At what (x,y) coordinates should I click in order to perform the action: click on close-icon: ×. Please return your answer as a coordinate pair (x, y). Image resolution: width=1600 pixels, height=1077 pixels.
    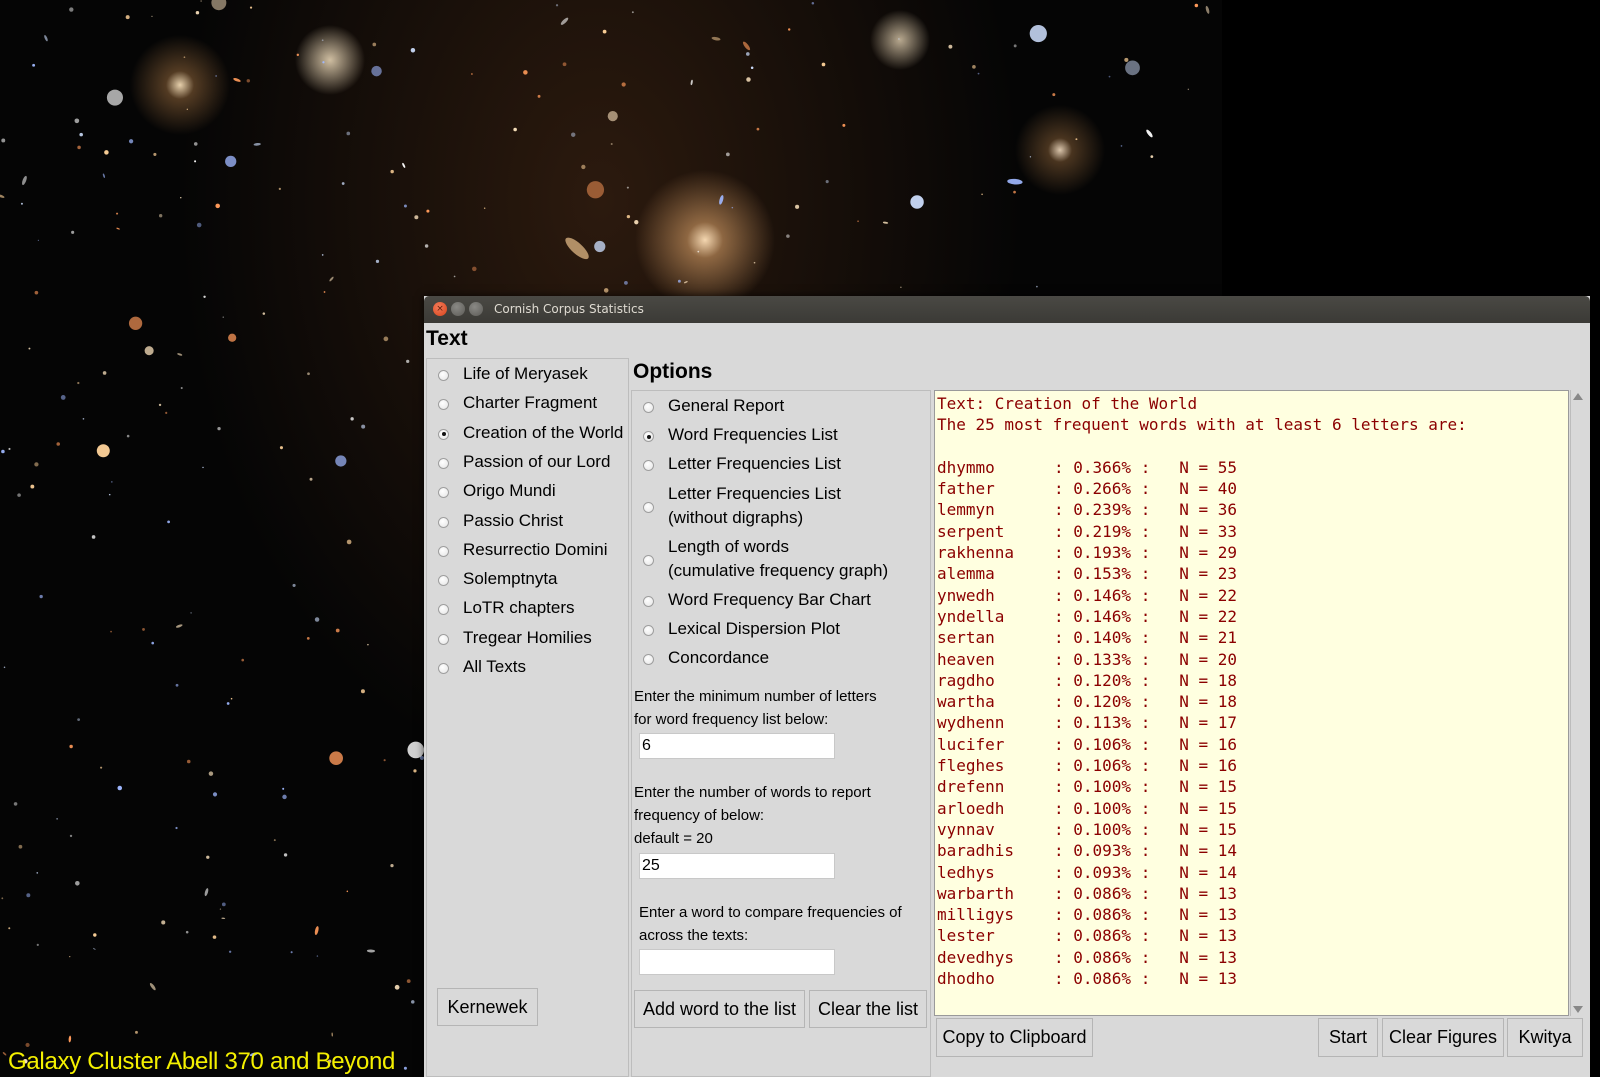
    Looking at the image, I should click on (440, 309).